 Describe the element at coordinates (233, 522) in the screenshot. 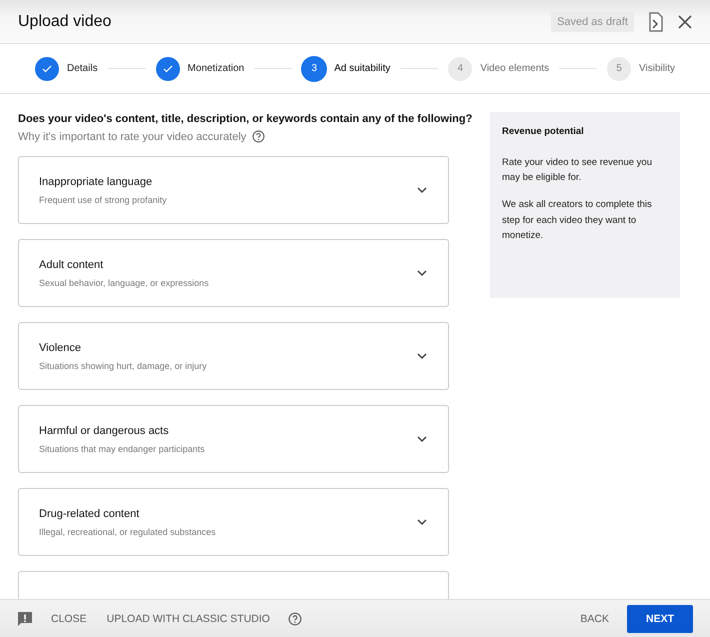

I see `category-card: Drug-related content Illegal, recreational, or regulated substances` at that location.